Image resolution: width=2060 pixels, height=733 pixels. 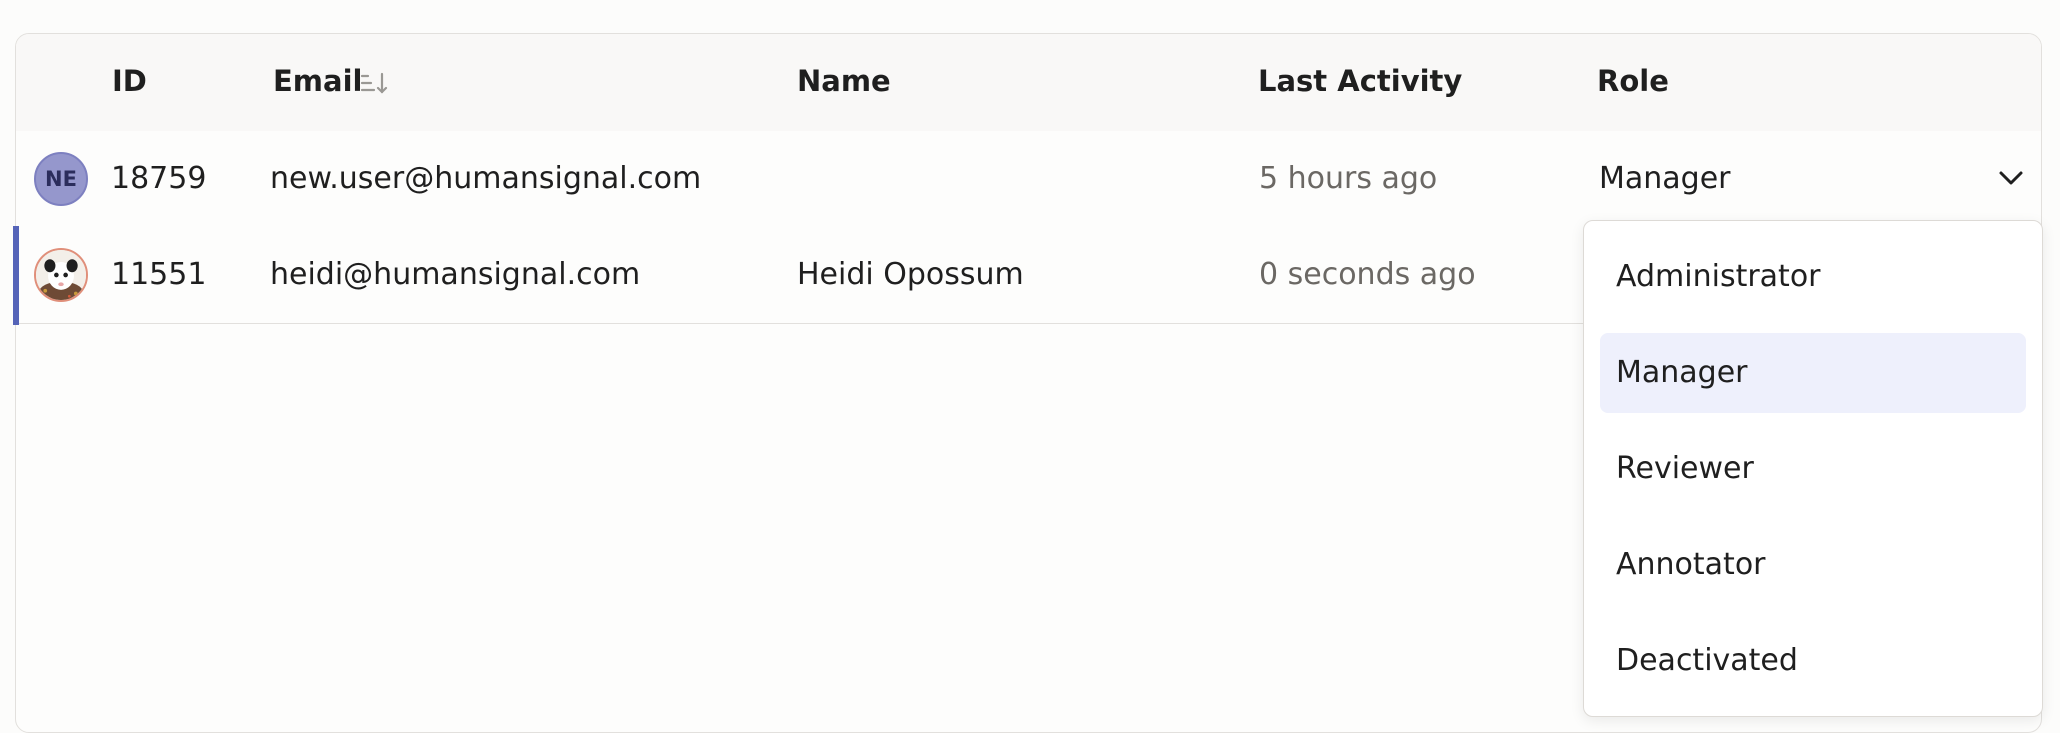 I want to click on column-header-name: Name, so click(x=844, y=81).